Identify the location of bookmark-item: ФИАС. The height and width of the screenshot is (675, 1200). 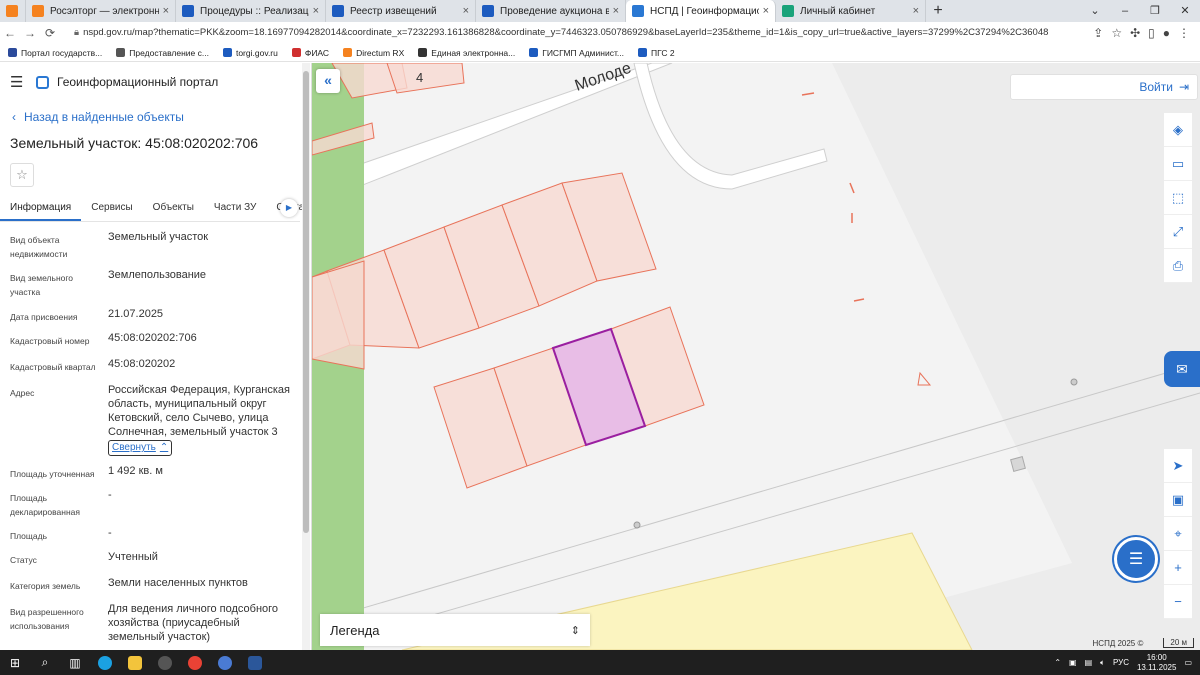
(310, 52).